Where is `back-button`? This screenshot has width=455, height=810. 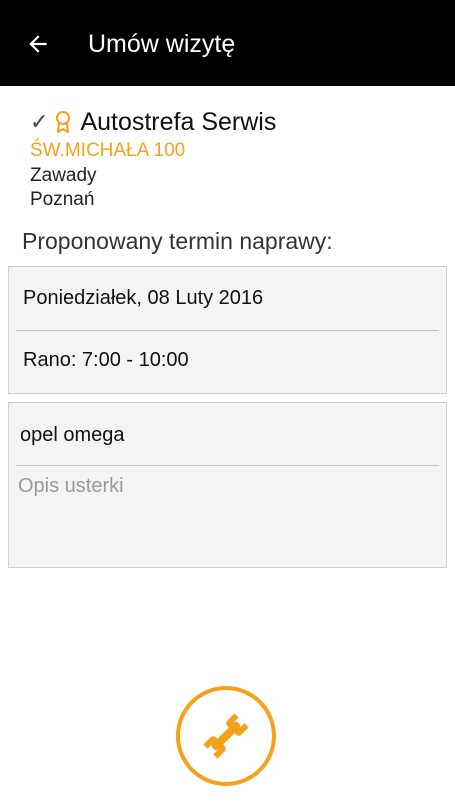
back-button is located at coordinates (38, 44).